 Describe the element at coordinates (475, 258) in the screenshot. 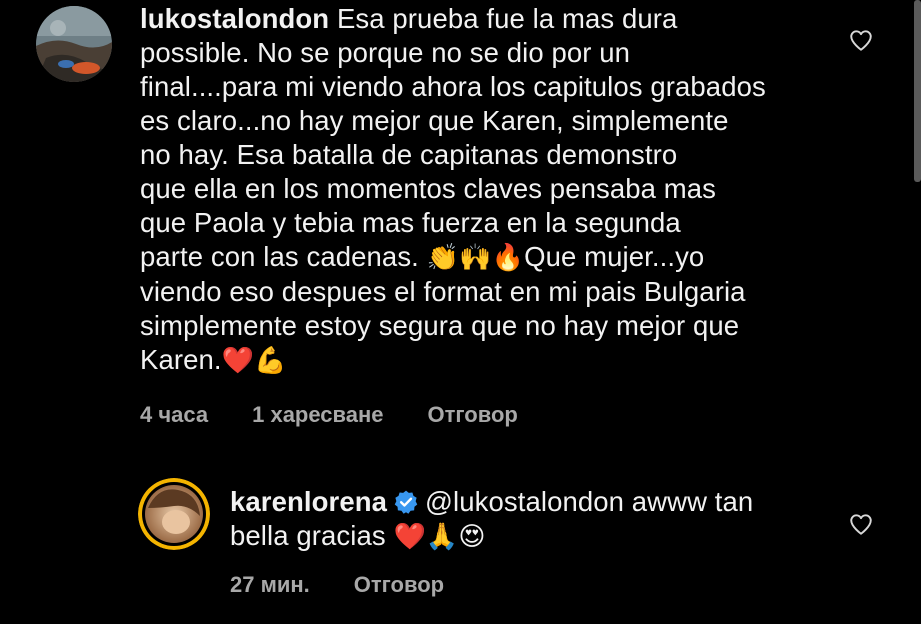

I see `comment-emojis-1: 👏🙌🔥` at that location.